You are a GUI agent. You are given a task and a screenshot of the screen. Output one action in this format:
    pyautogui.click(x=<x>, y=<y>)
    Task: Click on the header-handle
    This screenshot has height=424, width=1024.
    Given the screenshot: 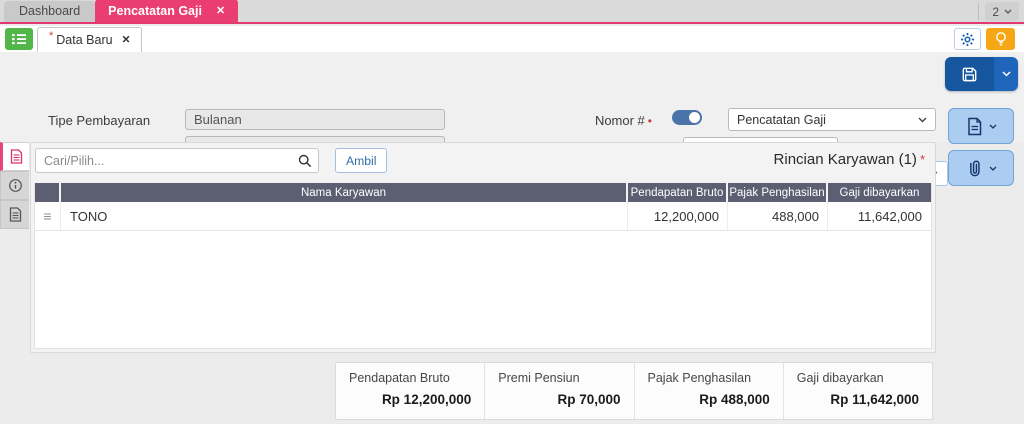 What is the action you would take?
    pyautogui.click(x=48, y=192)
    